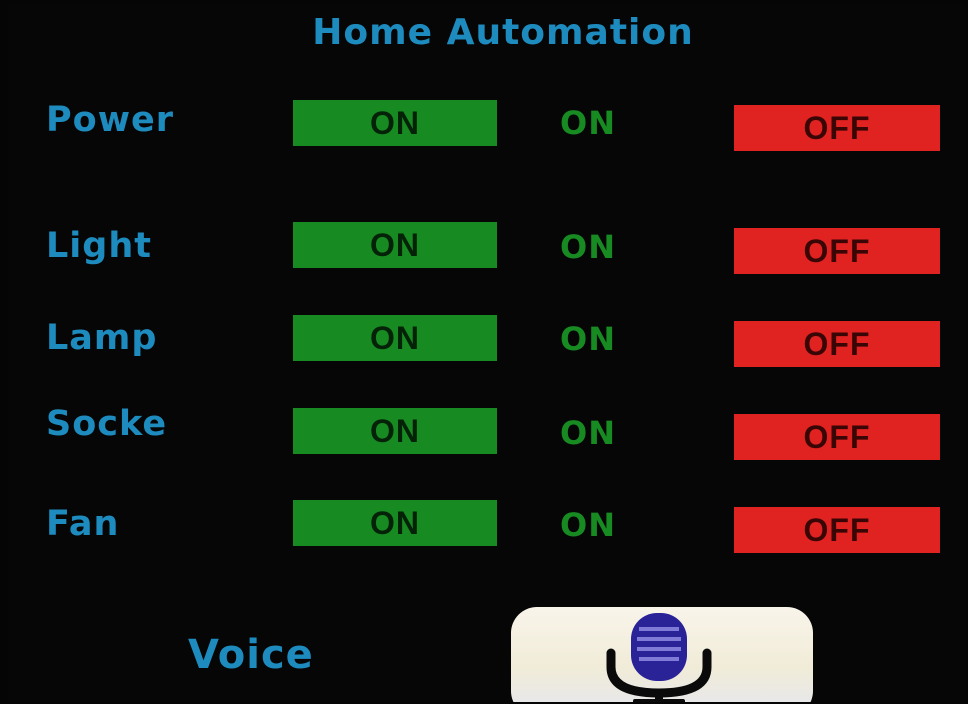 This screenshot has height=704, width=968. Describe the element at coordinates (837, 530) in the screenshot. I see `fan-off-button: OFF` at that location.